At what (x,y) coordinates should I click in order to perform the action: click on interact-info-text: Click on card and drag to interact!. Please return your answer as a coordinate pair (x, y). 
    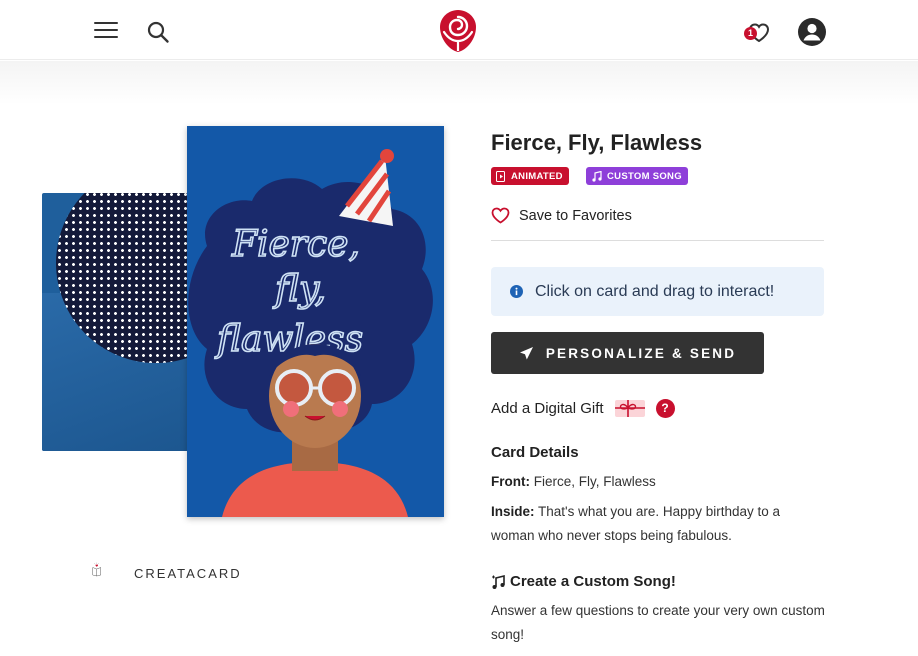
    Looking at the image, I should click on (655, 291).